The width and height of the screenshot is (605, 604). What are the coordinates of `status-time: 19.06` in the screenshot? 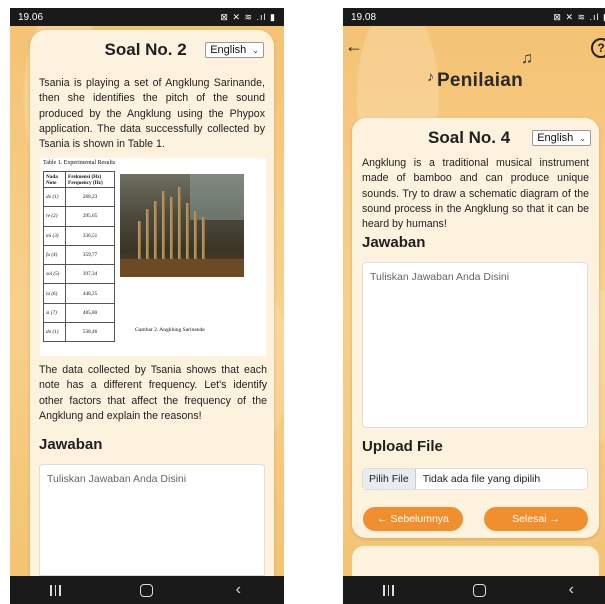 It's located at (31, 17).